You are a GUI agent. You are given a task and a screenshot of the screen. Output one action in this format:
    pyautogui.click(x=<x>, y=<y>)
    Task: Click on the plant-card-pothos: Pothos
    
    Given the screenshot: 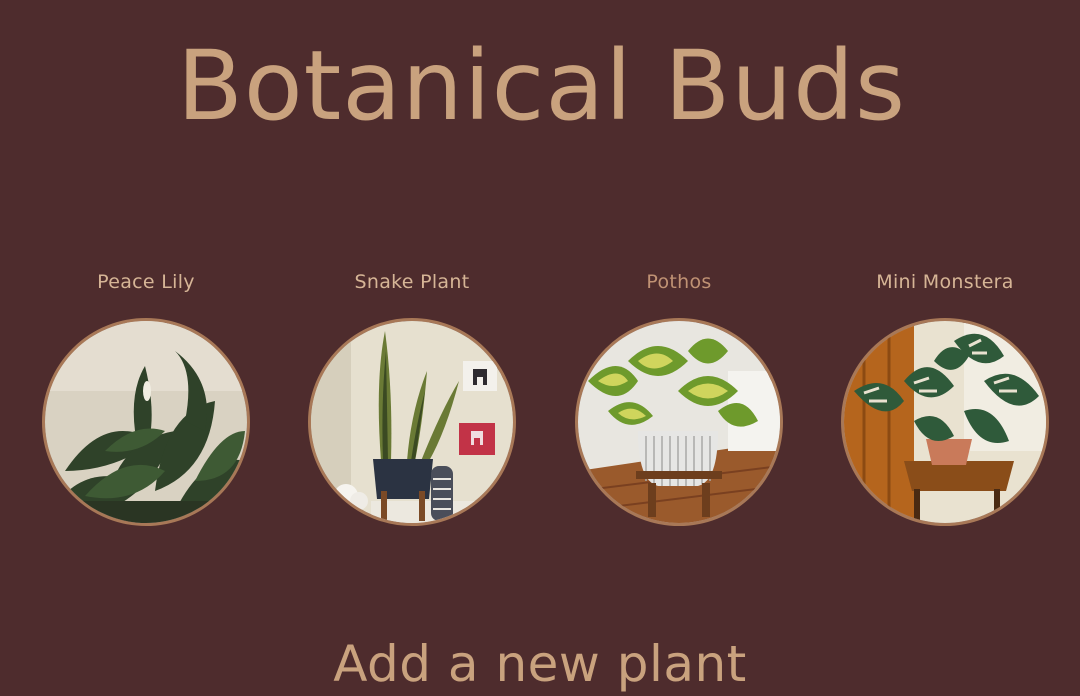 What is the action you would take?
    pyautogui.click(x=679, y=397)
    